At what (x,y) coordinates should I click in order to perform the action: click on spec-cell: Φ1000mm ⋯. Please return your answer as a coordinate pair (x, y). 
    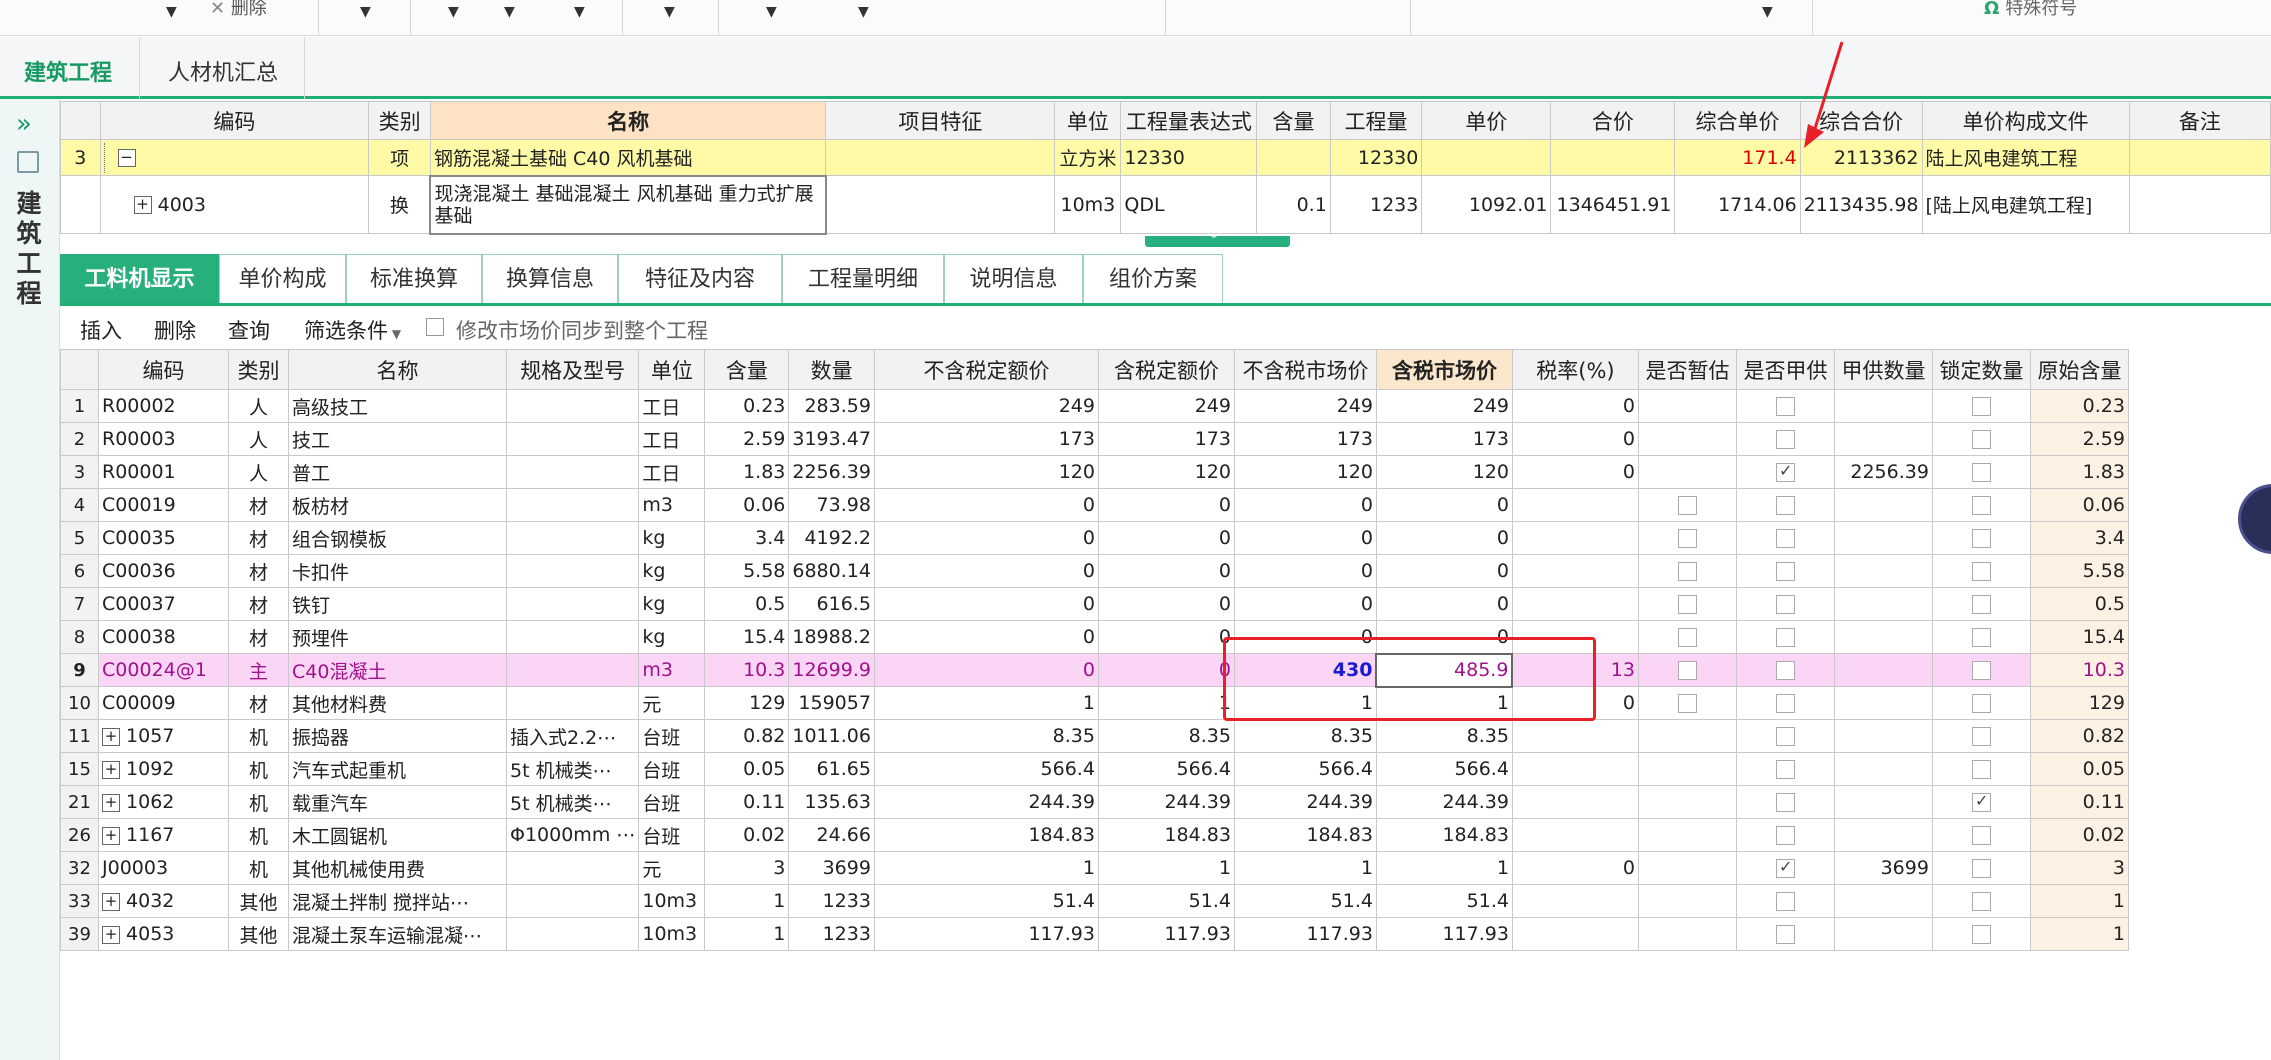
    Looking at the image, I should click on (572, 835).